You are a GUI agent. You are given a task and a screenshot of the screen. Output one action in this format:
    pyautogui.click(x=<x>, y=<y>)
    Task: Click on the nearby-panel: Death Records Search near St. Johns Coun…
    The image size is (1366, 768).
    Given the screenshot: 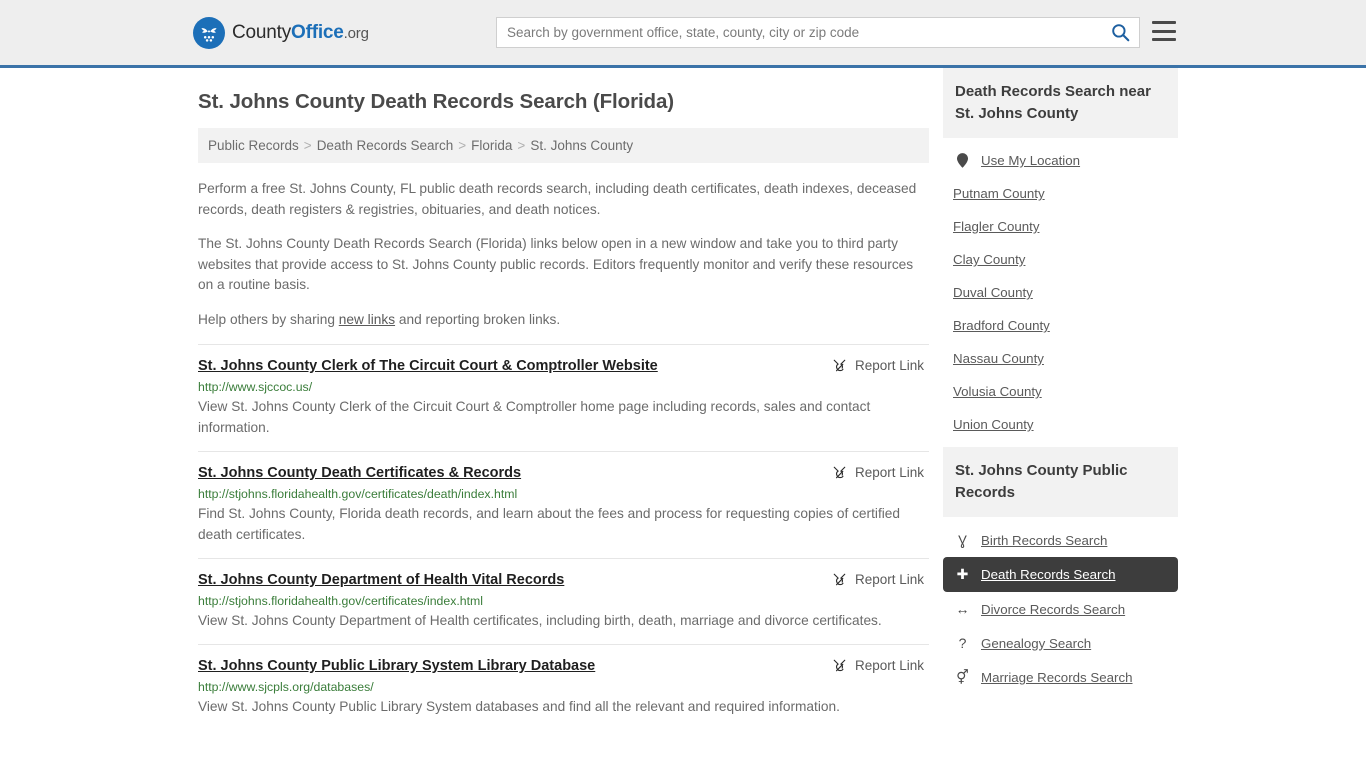 What is the action you would take?
    pyautogui.click(x=1060, y=254)
    